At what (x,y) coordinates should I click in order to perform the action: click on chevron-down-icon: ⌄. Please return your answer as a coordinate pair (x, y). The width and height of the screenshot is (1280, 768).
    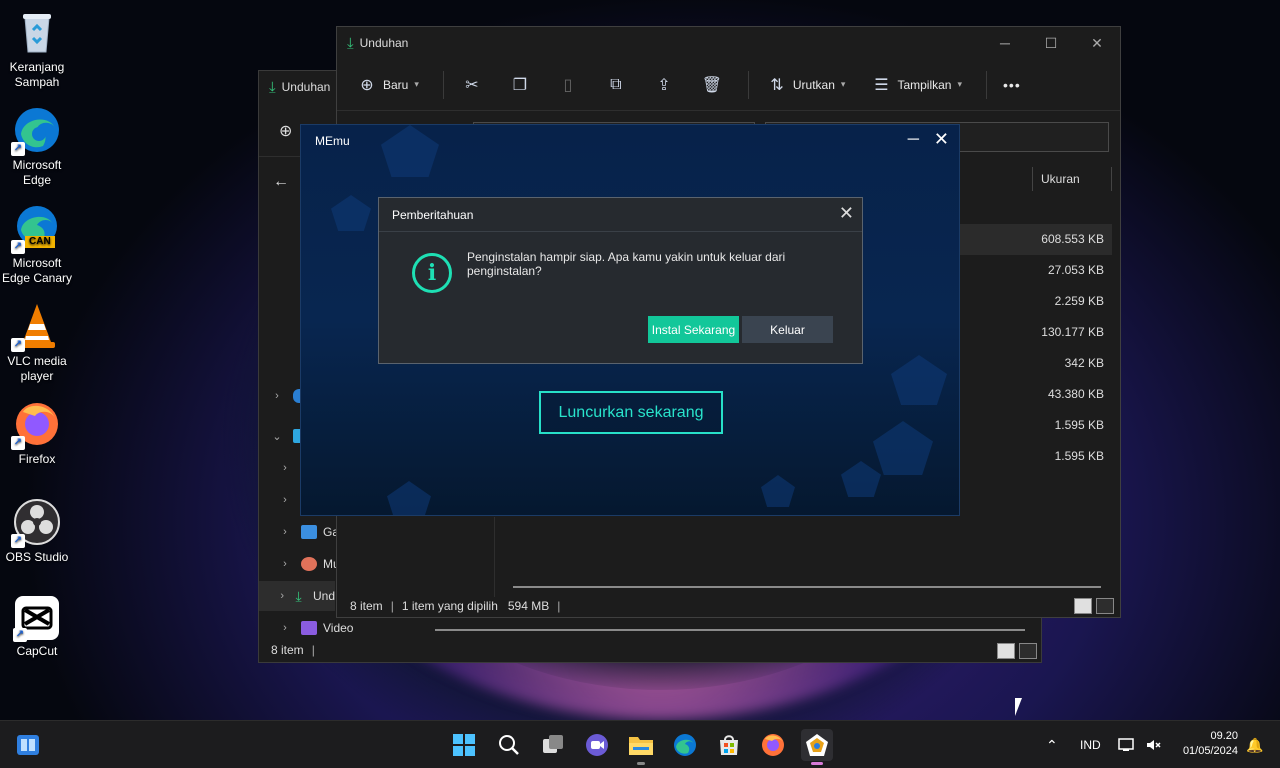
    Looking at the image, I should click on (277, 436).